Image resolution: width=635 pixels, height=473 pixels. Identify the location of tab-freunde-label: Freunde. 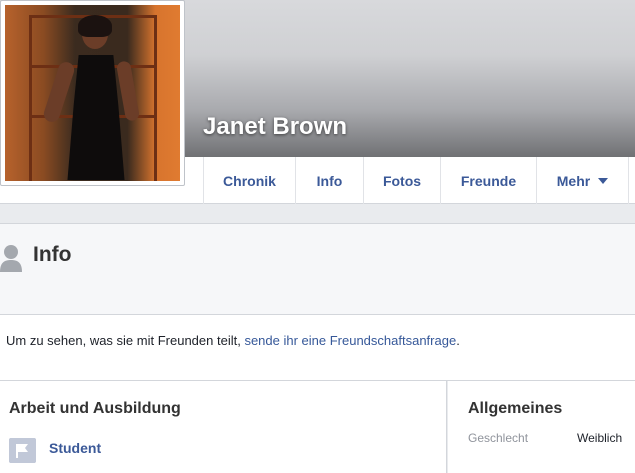
(488, 180).